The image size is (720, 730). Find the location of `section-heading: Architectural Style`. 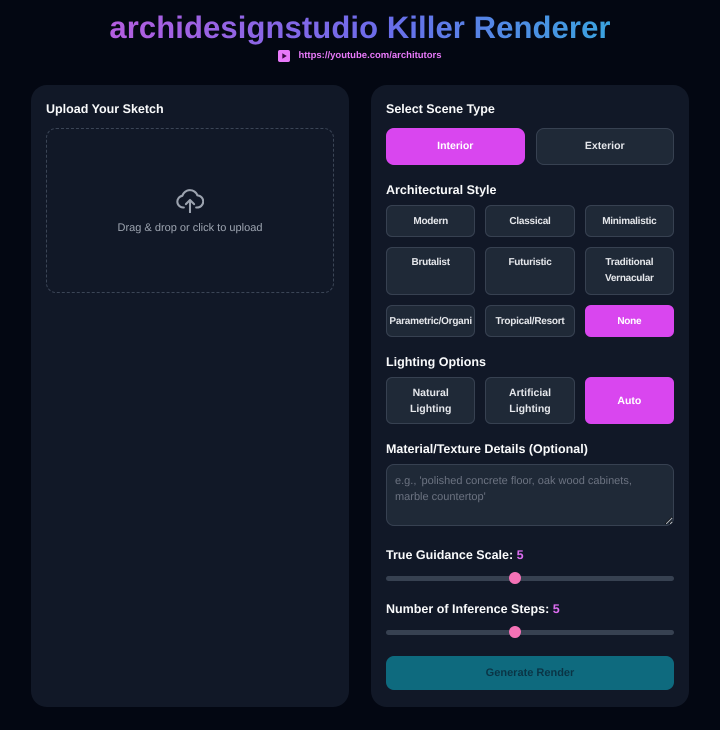

section-heading: Architectural Style is located at coordinates (442, 190).